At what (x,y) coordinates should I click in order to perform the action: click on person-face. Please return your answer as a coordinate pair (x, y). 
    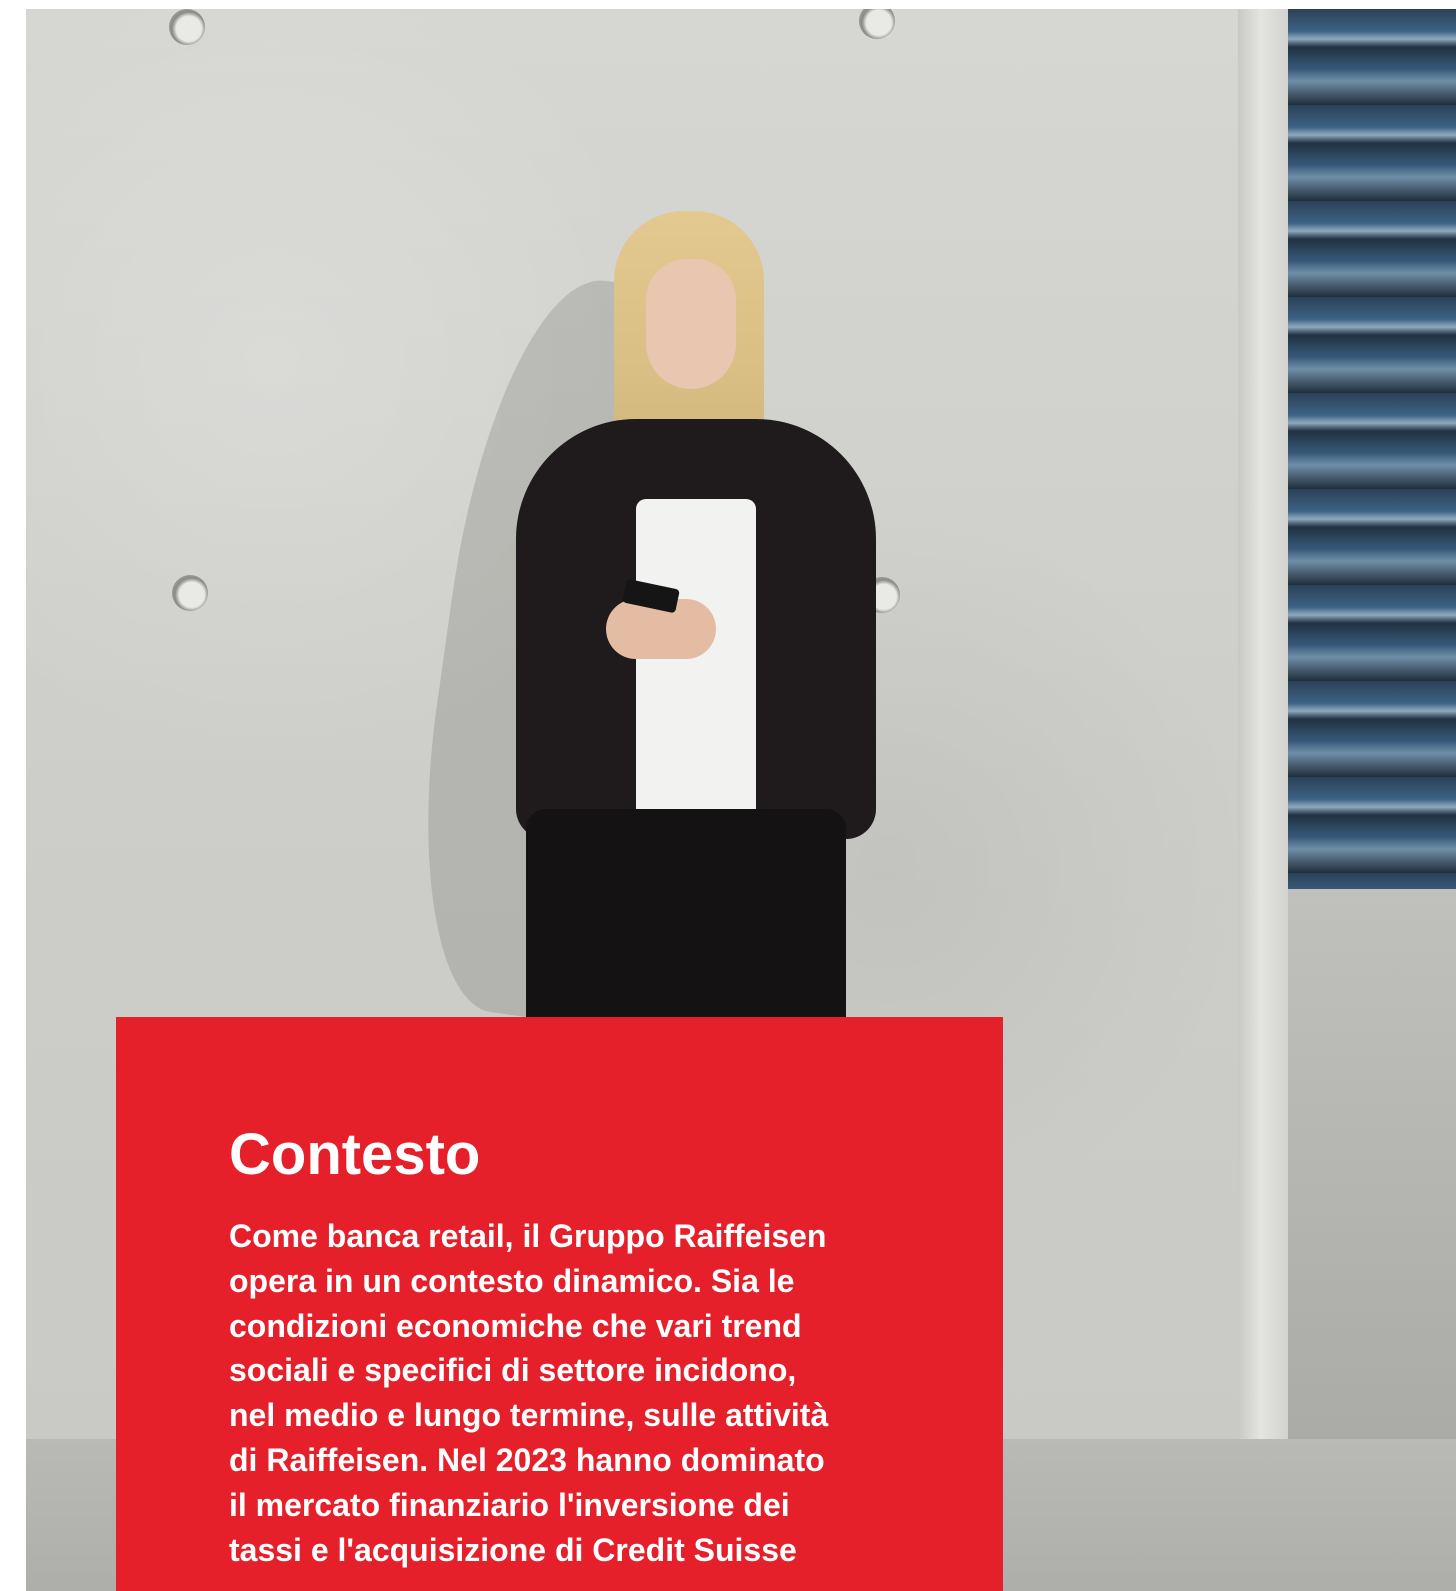
    Looking at the image, I should click on (691, 324).